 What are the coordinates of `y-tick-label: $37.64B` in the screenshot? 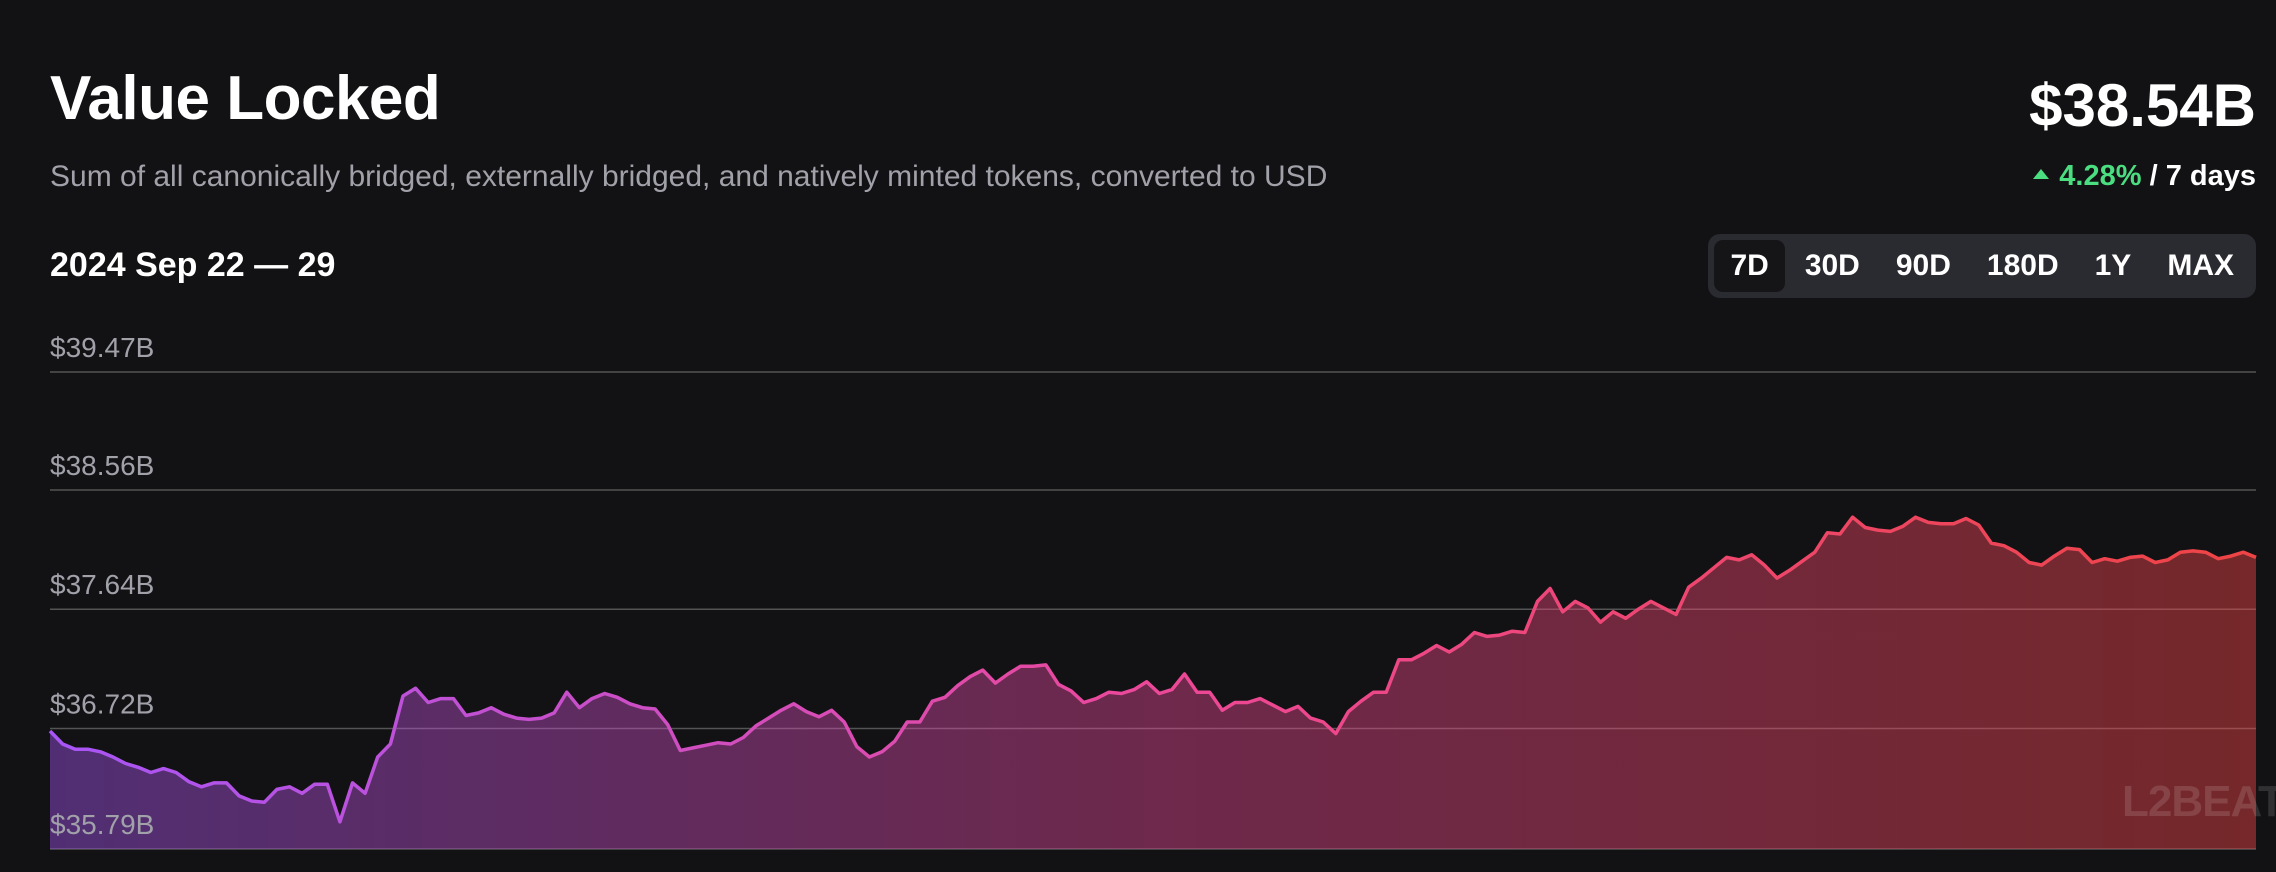 It's located at (102, 584).